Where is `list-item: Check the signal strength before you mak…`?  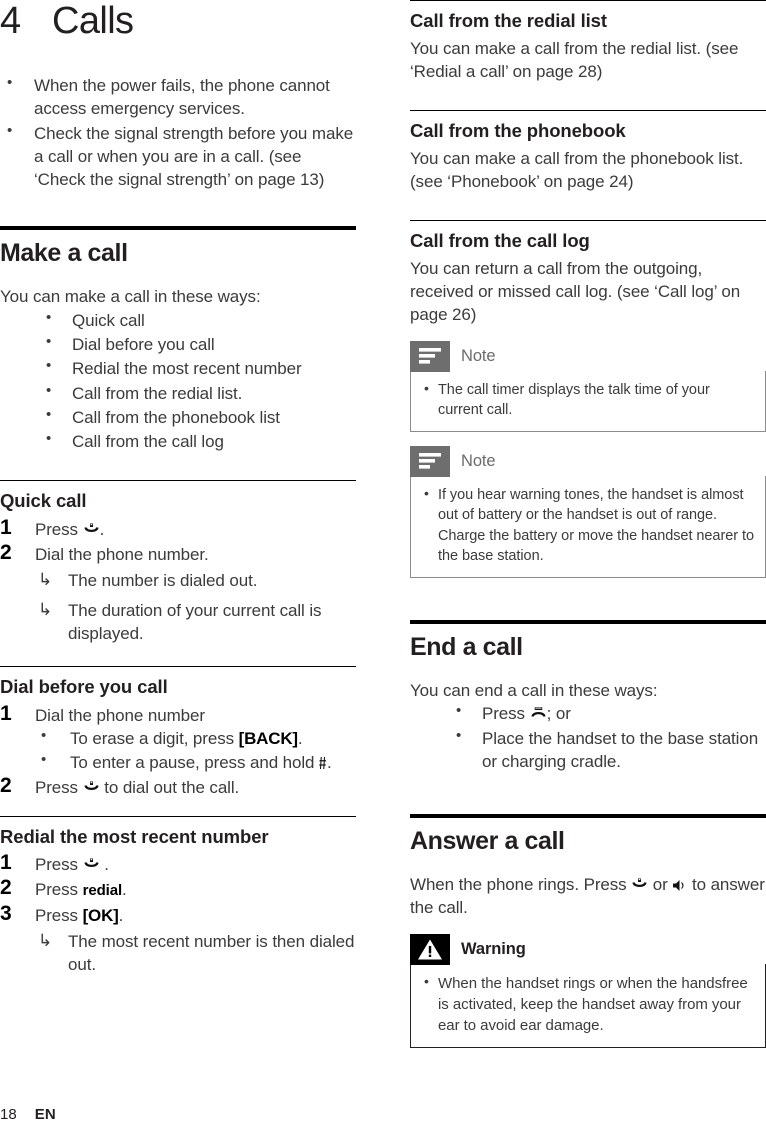
list-item: Check the signal strength before you mak… is located at coordinates (178, 156).